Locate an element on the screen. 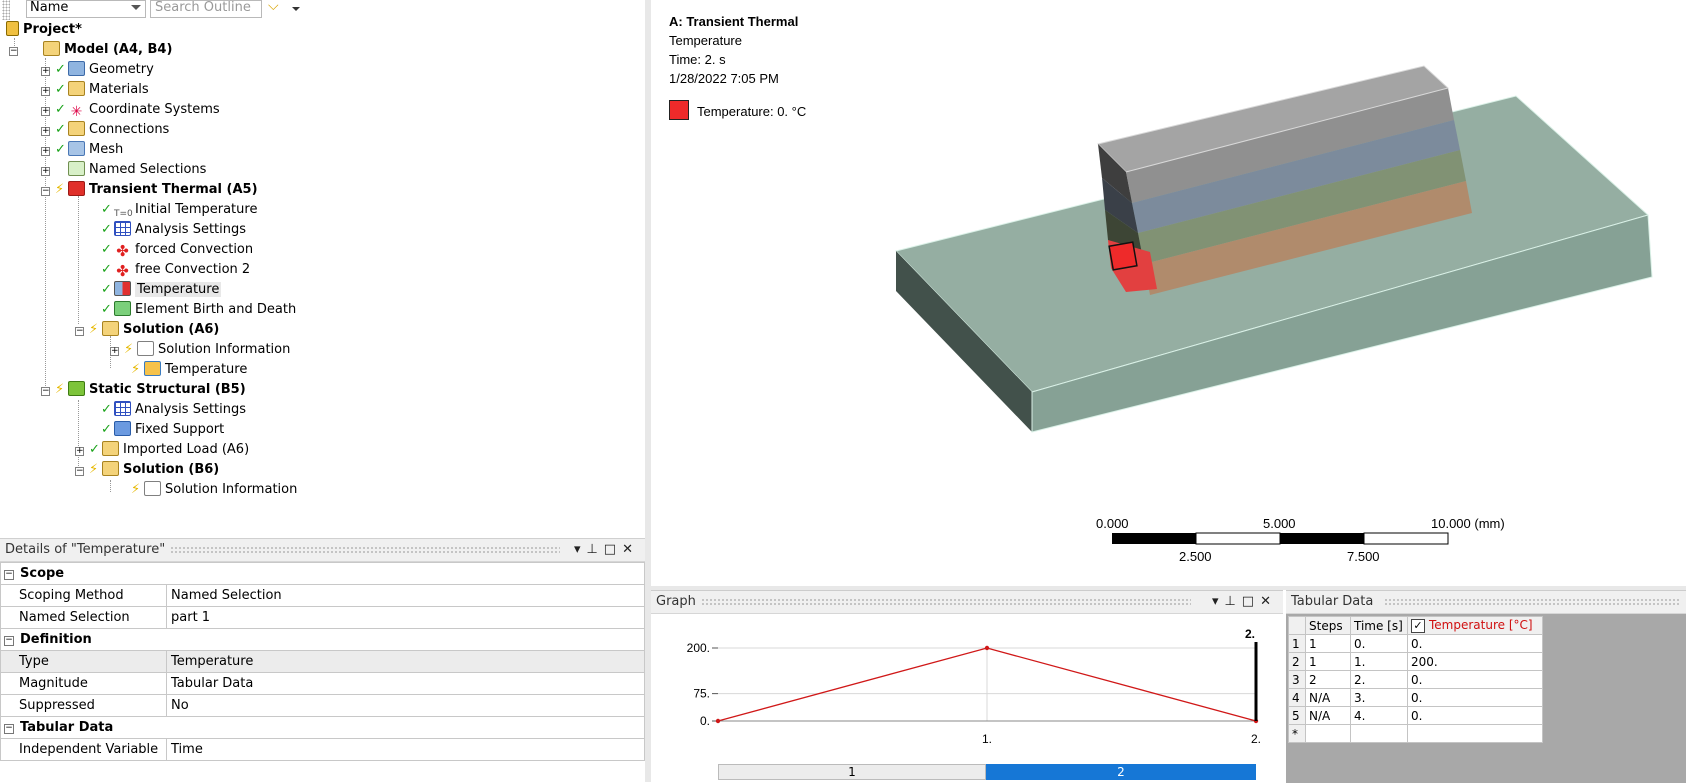 This screenshot has width=1686, height=783. table-cell: 1. is located at coordinates (1379, 661).